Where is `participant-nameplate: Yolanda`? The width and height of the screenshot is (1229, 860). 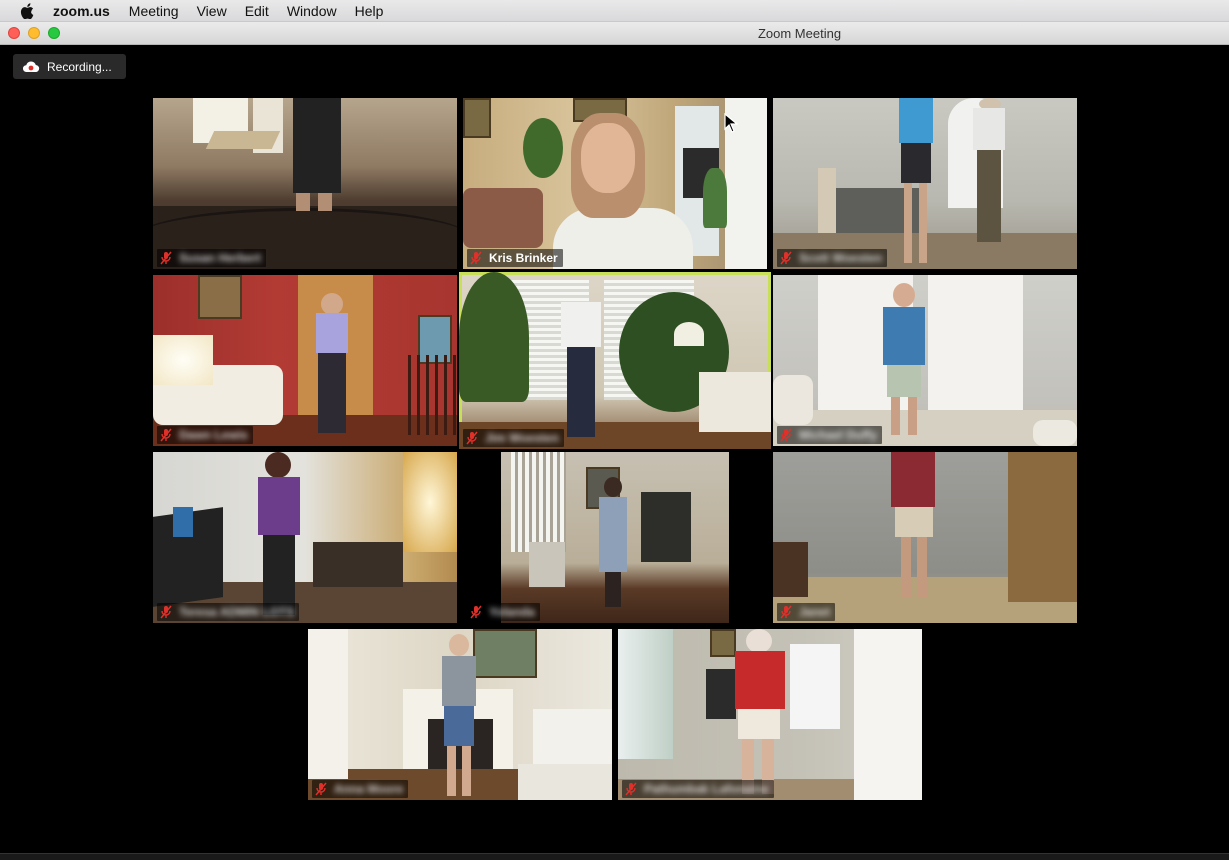
participant-nameplate: Yolanda is located at coordinates (503, 612).